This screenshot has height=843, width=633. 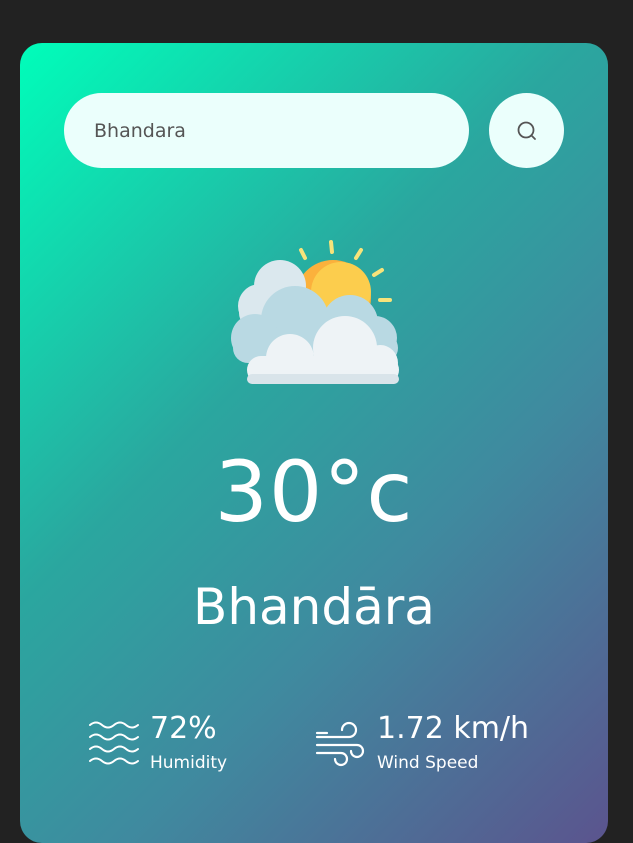 I want to click on city-name: Bhandāra, so click(x=314, y=607).